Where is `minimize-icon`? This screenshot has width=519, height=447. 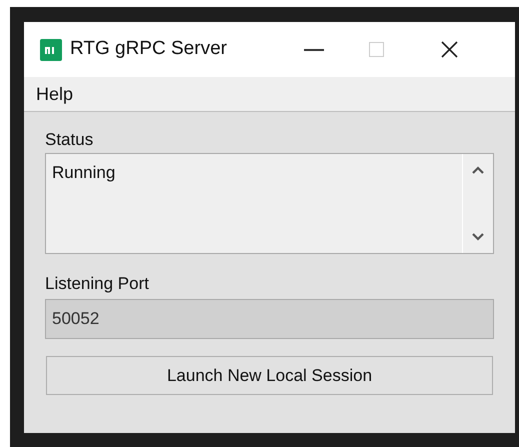
minimize-icon is located at coordinates (314, 49).